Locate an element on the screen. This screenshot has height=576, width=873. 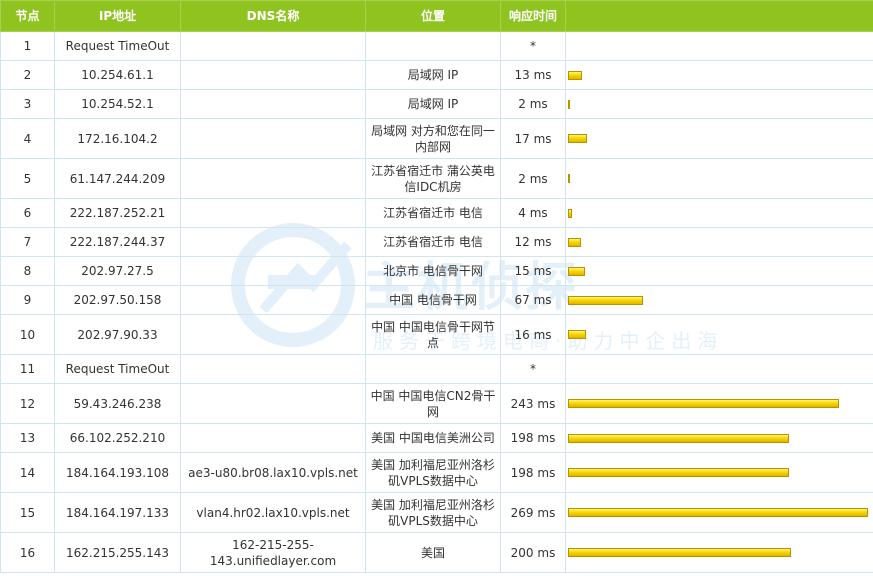
table-row: 5 61.147.244.209 江苏省宿迁市 蒲公英电信IDC机房 2 ms is located at coordinates (436, 178).